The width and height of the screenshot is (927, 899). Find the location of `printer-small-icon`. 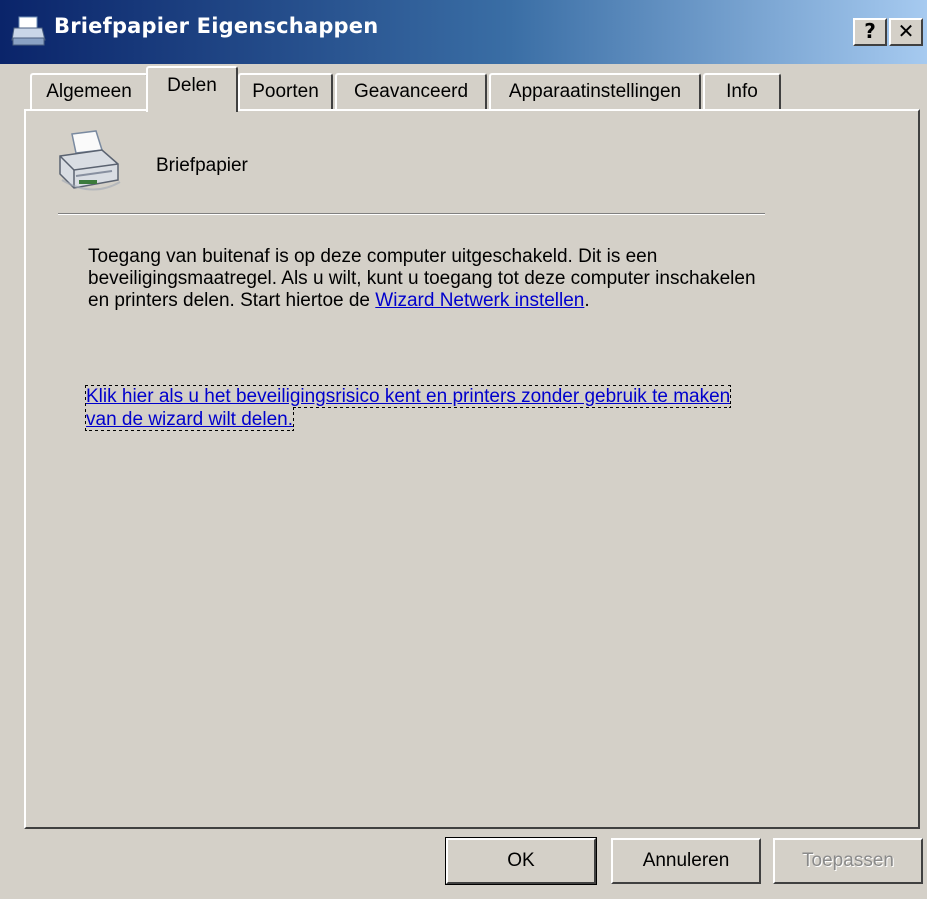

printer-small-icon is located at coordinates (28, 31).